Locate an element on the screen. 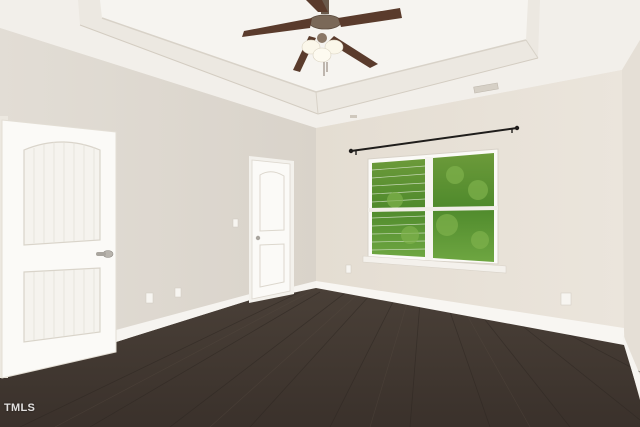 Image resolution: width=640 pixels, height=427 pixels. closet-door is located at coordinates (271, 229).